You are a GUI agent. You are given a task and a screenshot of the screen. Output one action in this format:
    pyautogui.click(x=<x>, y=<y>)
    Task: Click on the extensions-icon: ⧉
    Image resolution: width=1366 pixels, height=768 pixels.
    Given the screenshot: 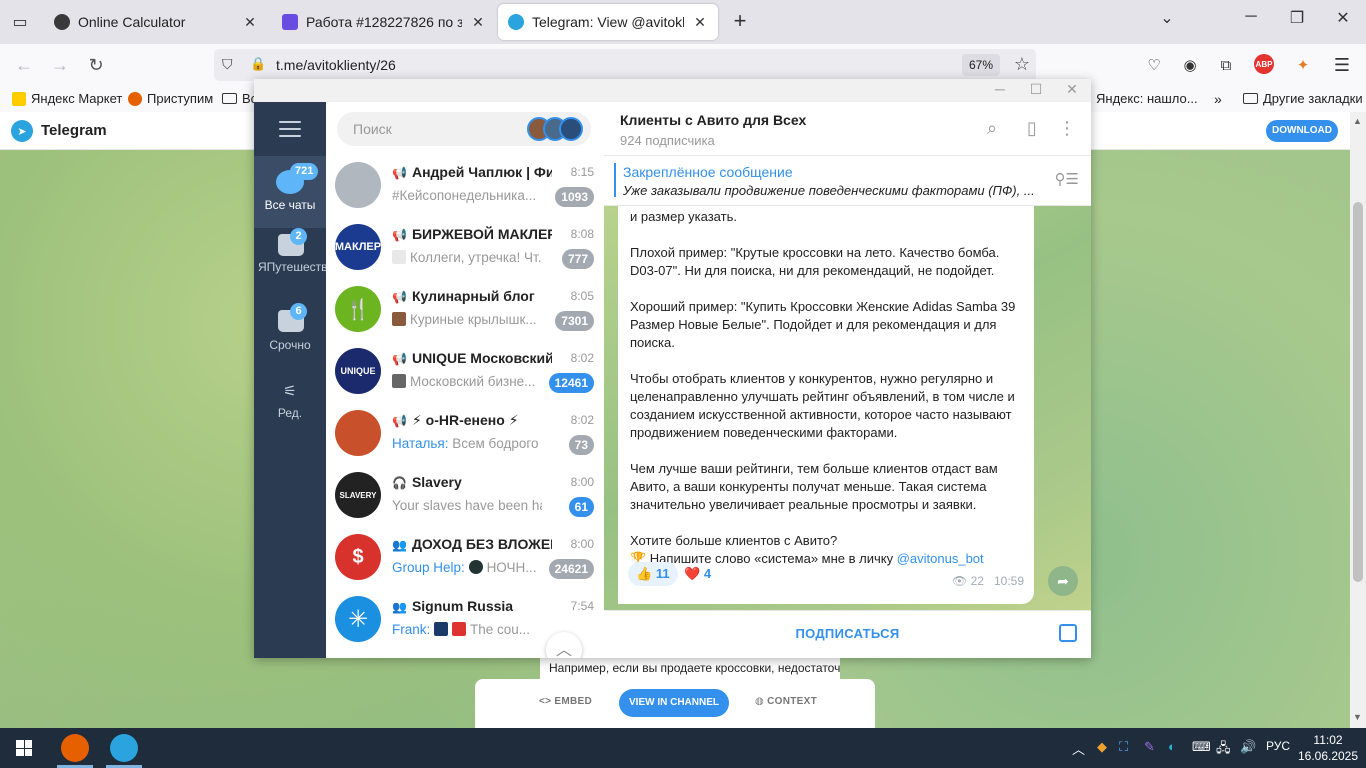 What is the action you would take?
    pyautogui.click(x=1226, y=65)
    